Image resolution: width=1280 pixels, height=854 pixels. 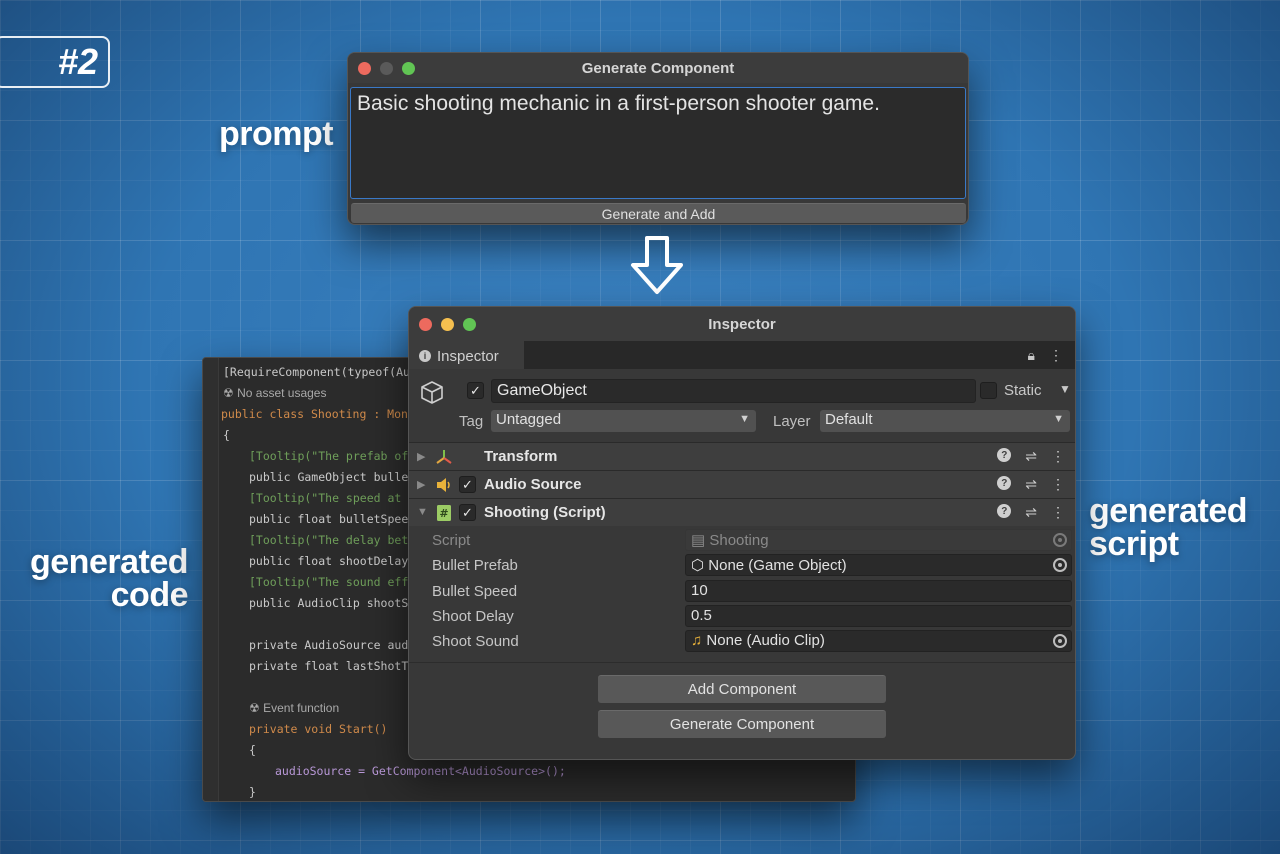 What do you see at coordinates (451, 540) in the screenshot?
I see `field-label-script: Script` at bounding box center [451, 540].